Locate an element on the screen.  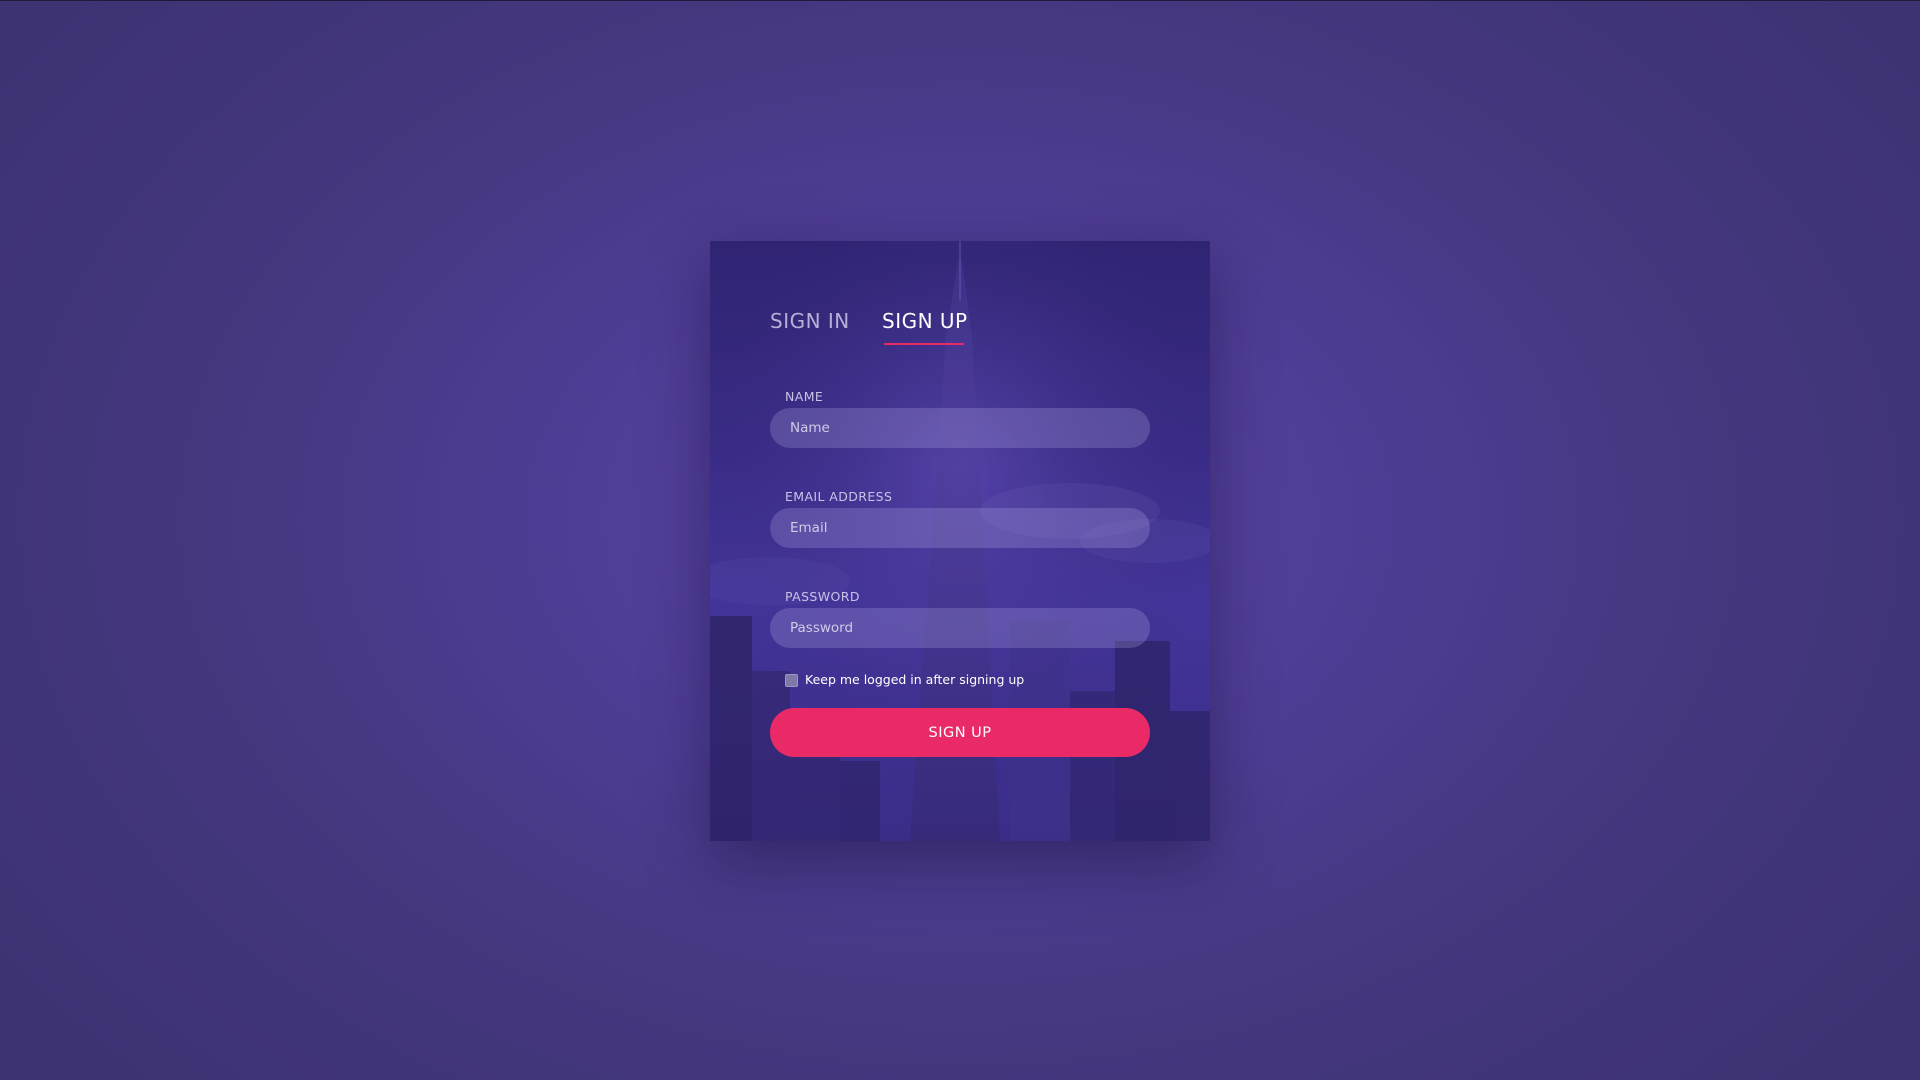
sign-up-button: SIGN UP is located at coordinates (960, 732).